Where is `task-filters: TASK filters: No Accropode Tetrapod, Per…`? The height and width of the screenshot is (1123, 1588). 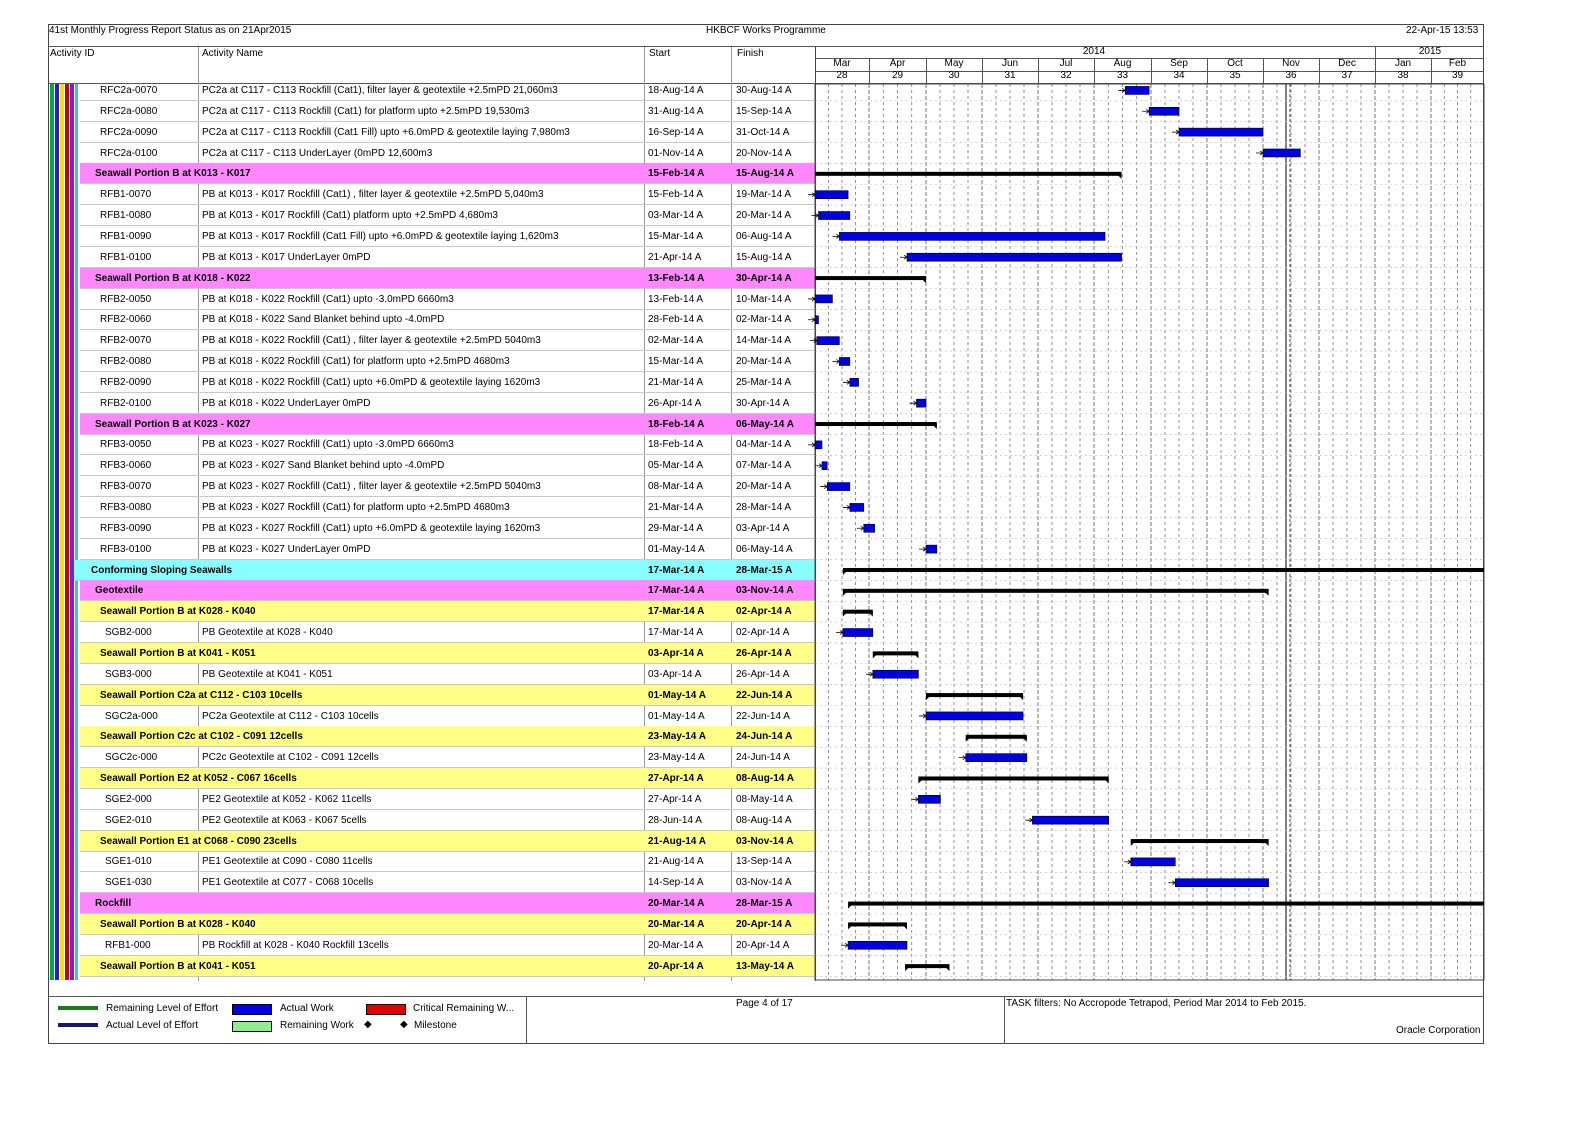
task-filters: TASK filters: No Accropode Tetrapod, Per… is located at coordinates (1156, 1003).